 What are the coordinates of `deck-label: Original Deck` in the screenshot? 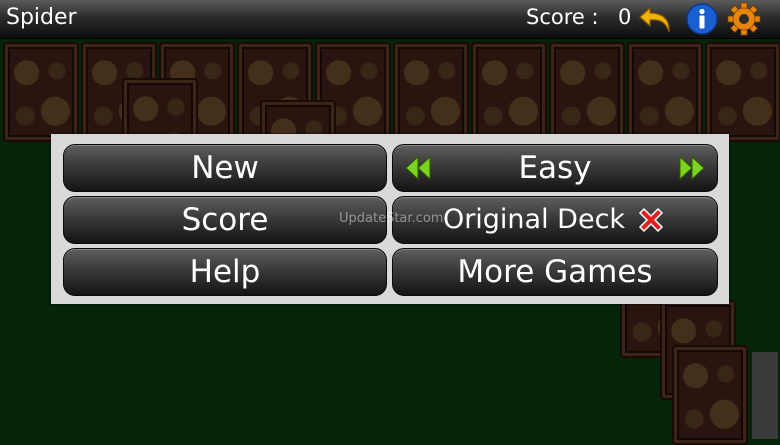 It's located at (534, 219).